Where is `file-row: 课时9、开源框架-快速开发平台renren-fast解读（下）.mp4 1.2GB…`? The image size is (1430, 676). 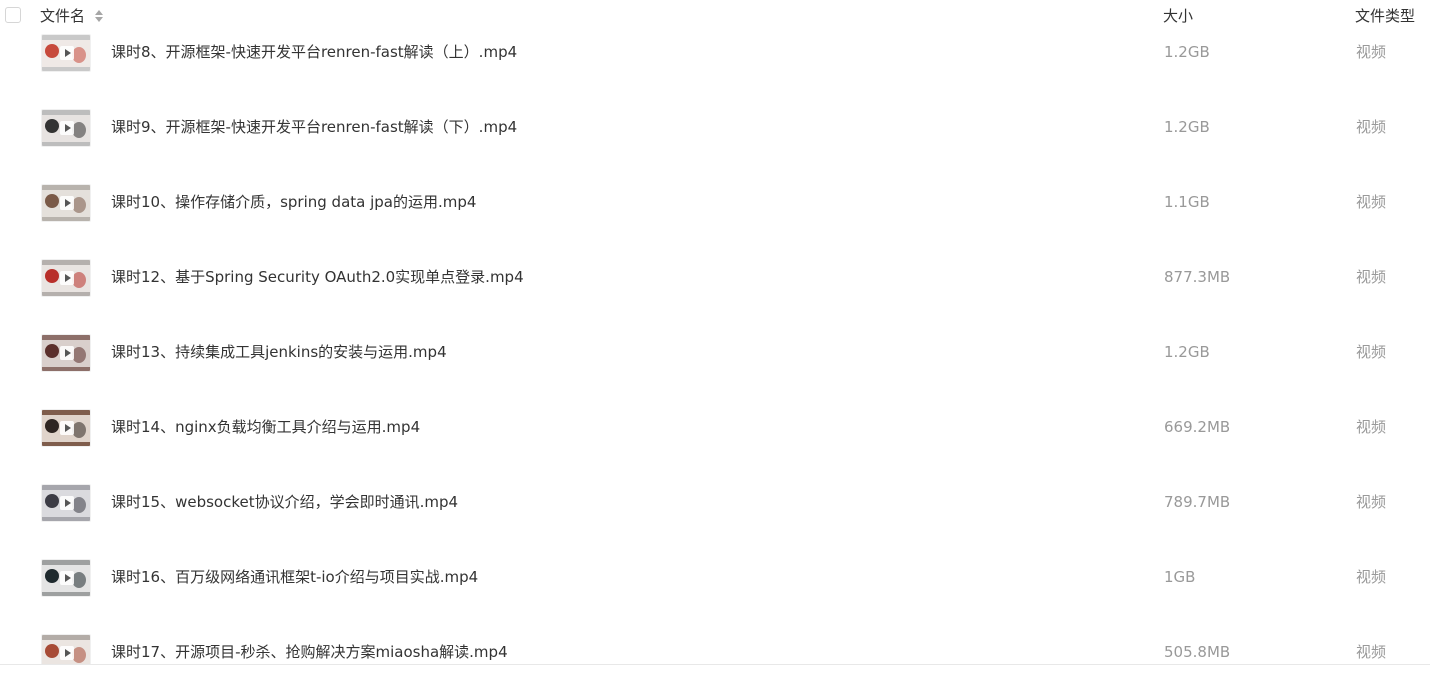 file-row: 课时9、开源框架-快速开发平台renren-fast解读（下）.mp4 1.2GB… is located at coordinates (715, 127).